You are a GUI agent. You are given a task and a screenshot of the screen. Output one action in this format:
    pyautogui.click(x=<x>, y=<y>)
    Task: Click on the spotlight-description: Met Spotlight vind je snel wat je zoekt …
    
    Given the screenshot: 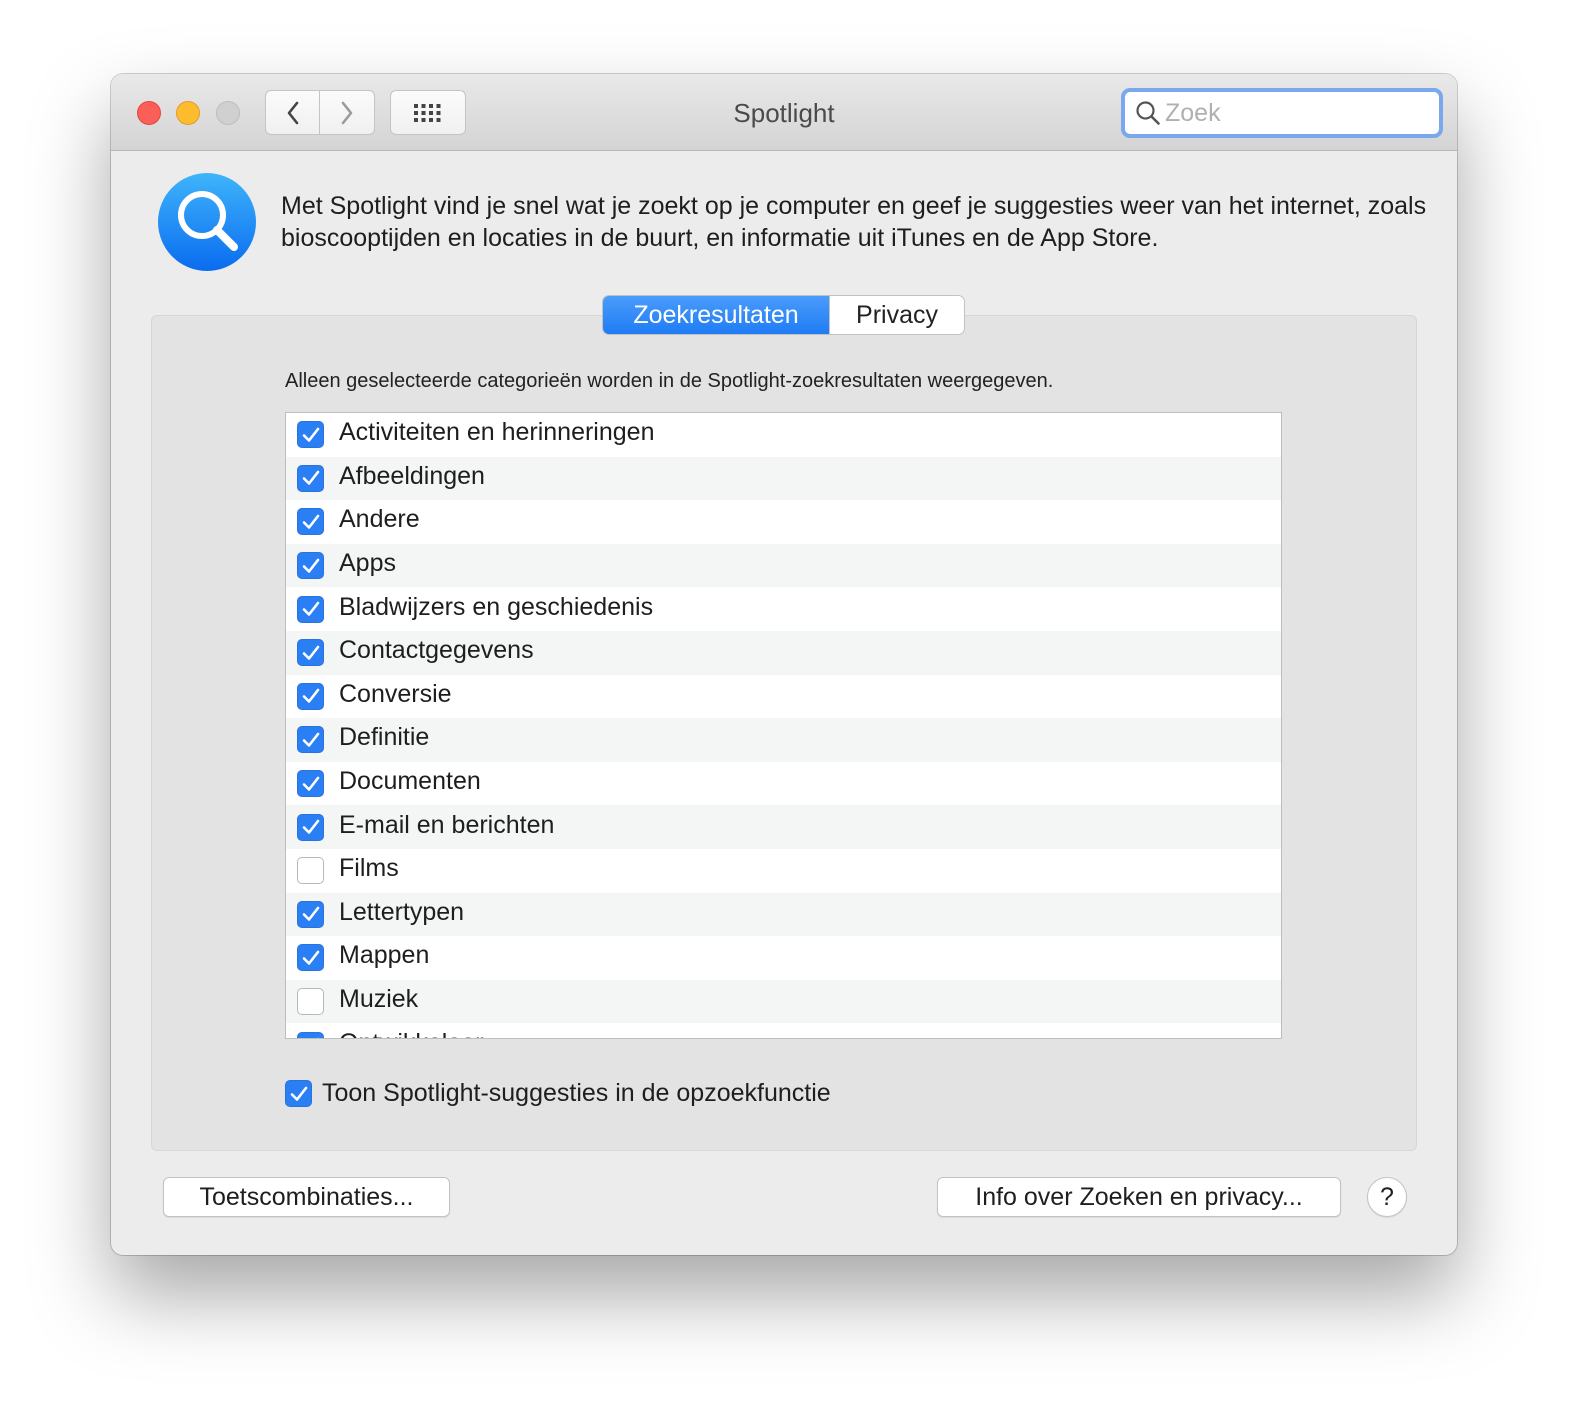 What is the action you would take?
    pyautogui.click(x=854, y=222)
    